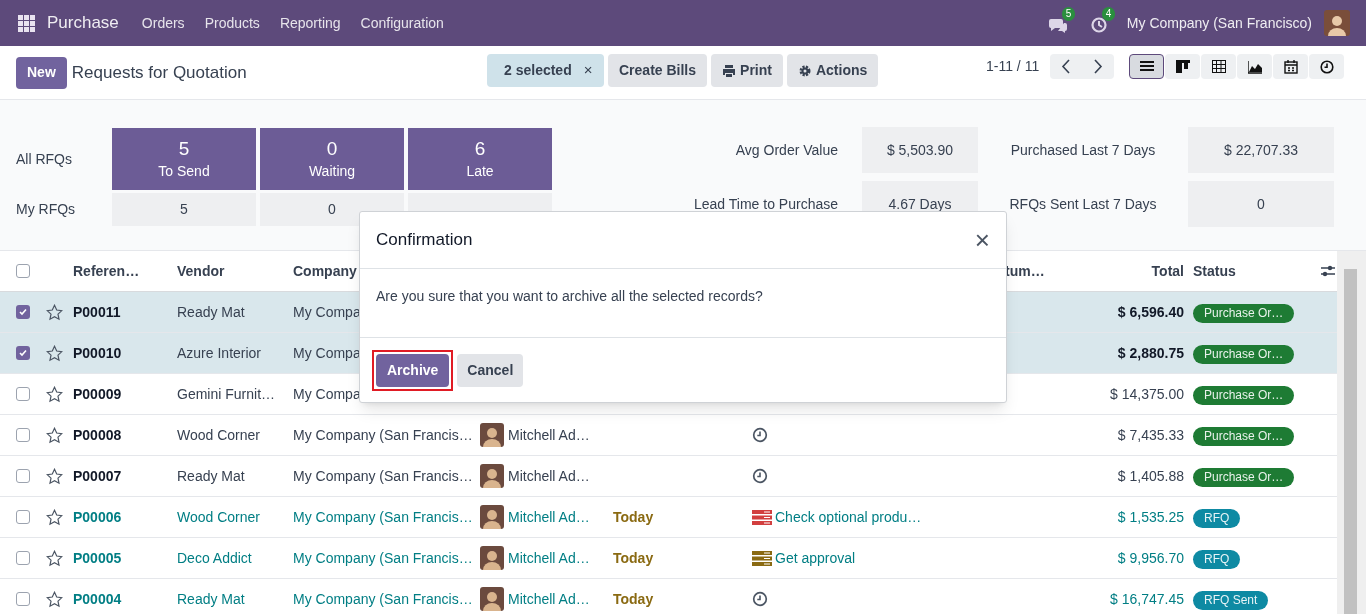 Image resolution: width=1366 pixels, height=614 pixels. What do you see at coordinates (765, 204) in the screenshot?
I see `stat-label: Lead Time to Purchase` at bounding box center [765, 204].